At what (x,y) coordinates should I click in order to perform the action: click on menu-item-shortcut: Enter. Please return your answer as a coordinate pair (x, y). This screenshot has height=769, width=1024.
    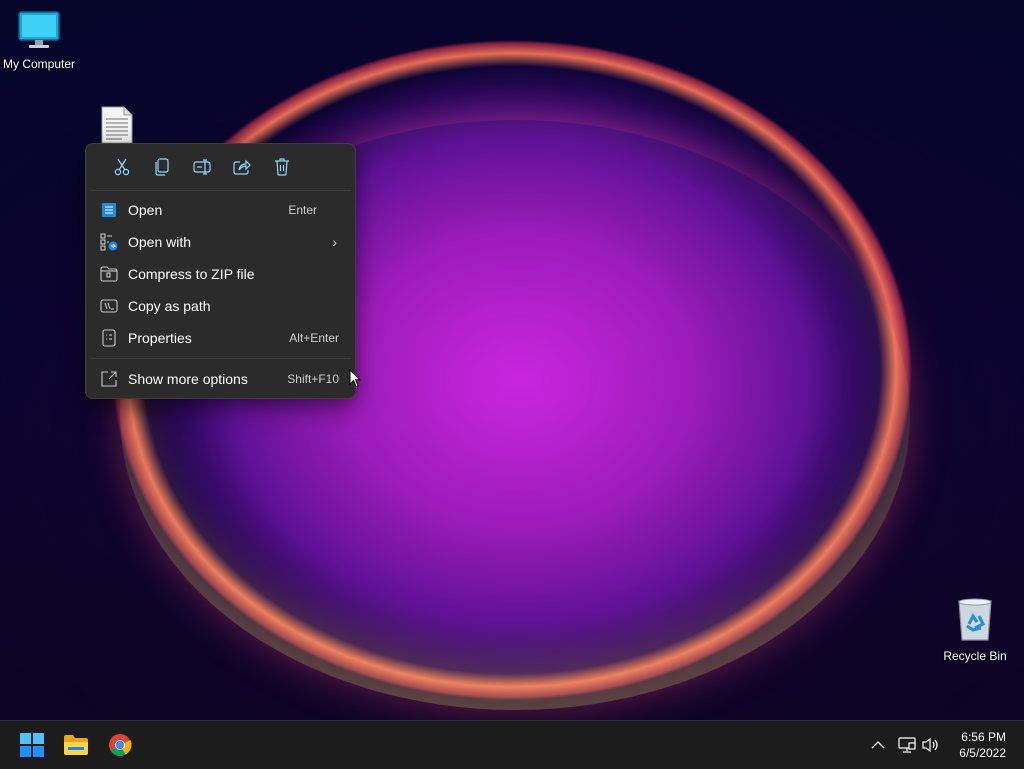
    Looking at the image, I should click on (302, 210).